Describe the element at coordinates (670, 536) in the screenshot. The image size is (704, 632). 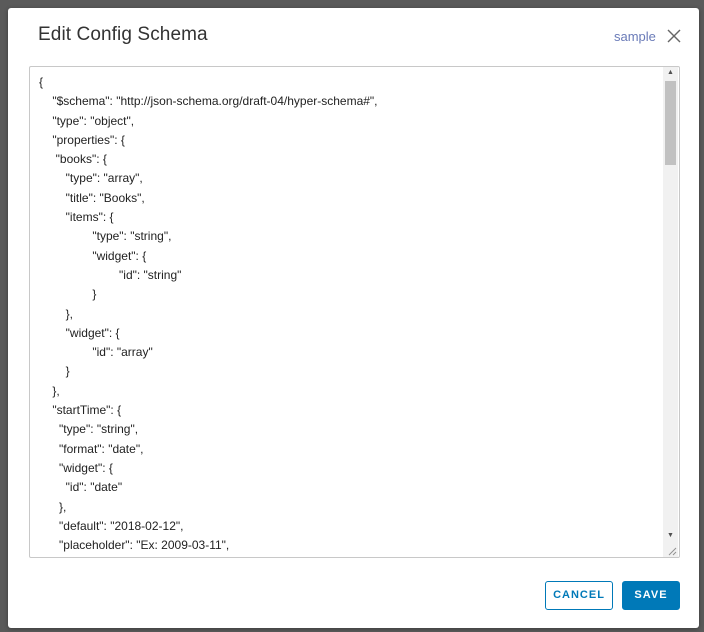
I see `scroll-down-arrow-icon: ▼` at that location.